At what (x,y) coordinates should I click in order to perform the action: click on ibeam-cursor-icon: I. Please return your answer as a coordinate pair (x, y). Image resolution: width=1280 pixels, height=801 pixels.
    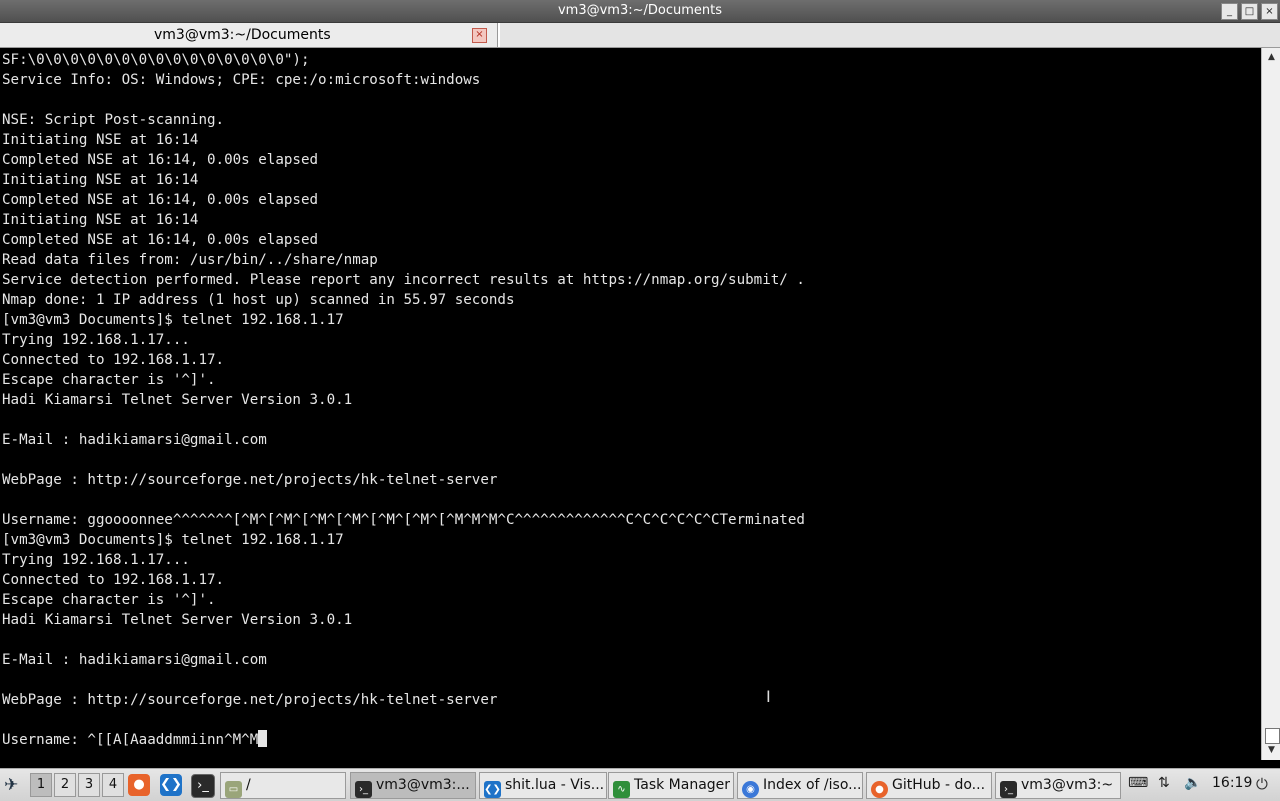
    Looking at the image, I should click on (768, 696).